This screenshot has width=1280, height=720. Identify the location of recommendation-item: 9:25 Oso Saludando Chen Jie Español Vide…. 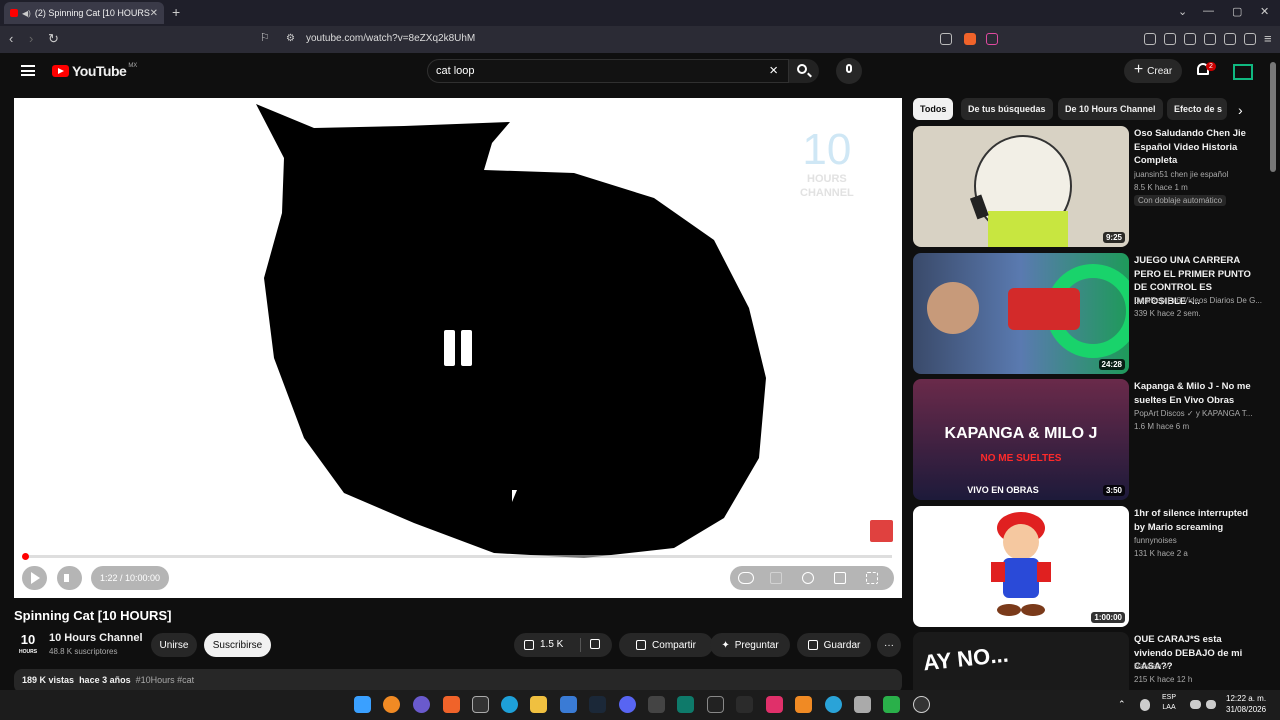
(1090, 187).